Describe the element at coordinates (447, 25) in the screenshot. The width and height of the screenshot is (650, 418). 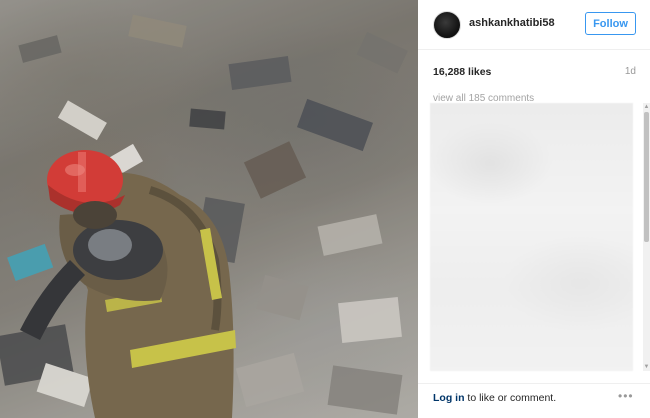
I see `avatar` at that location.